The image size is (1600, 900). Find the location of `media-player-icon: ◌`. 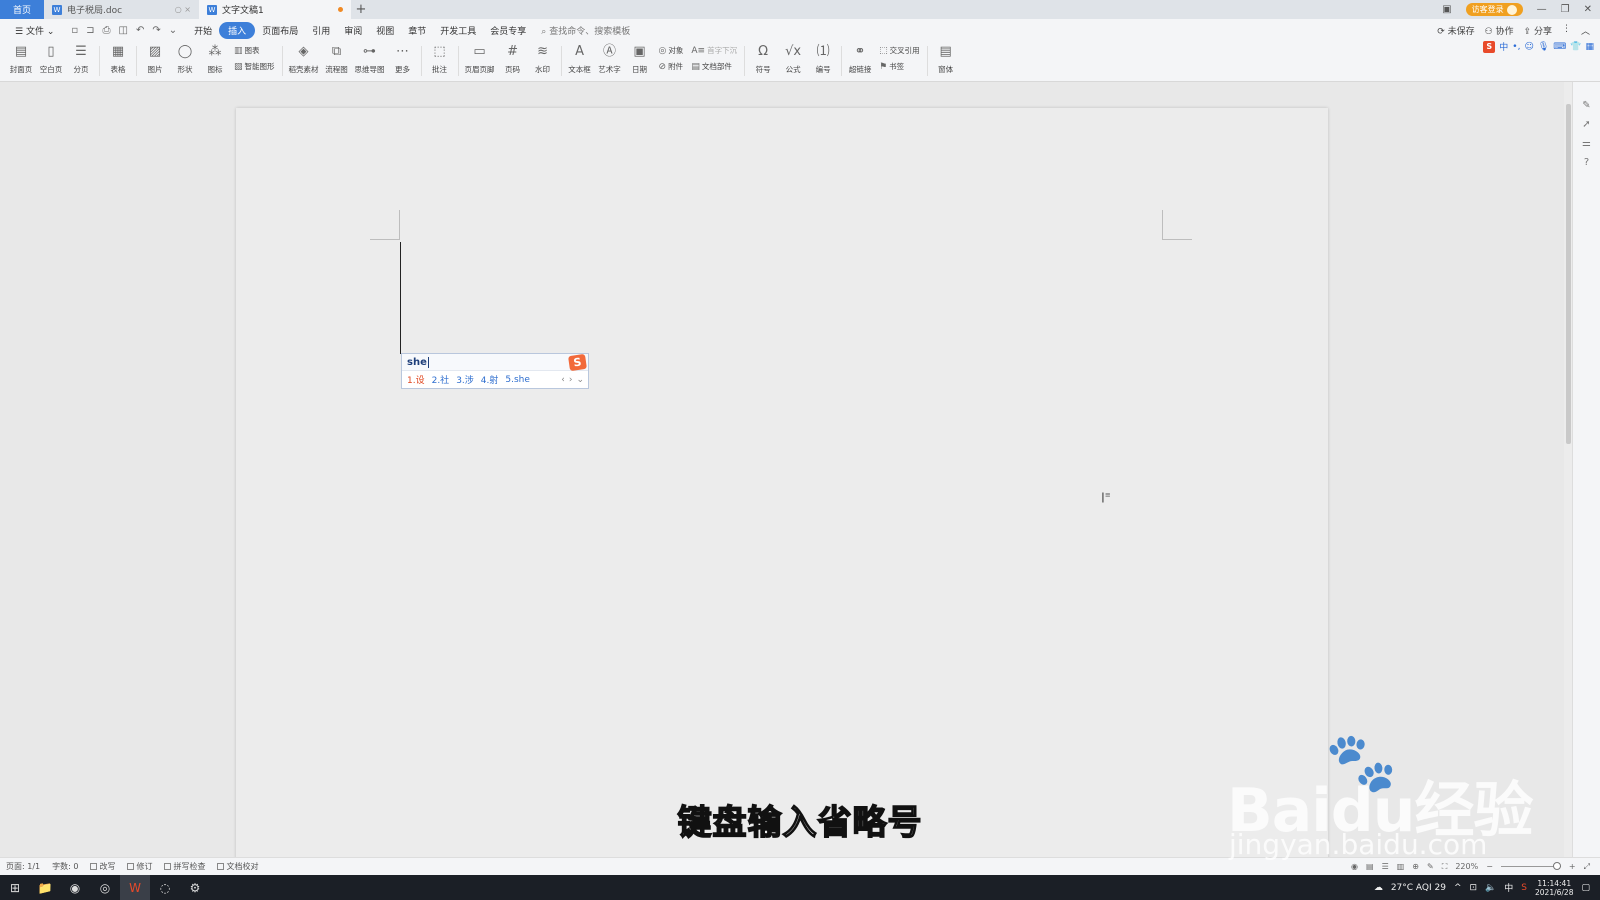

media-player-icon: ◌ is located at coordinates (165, 887).